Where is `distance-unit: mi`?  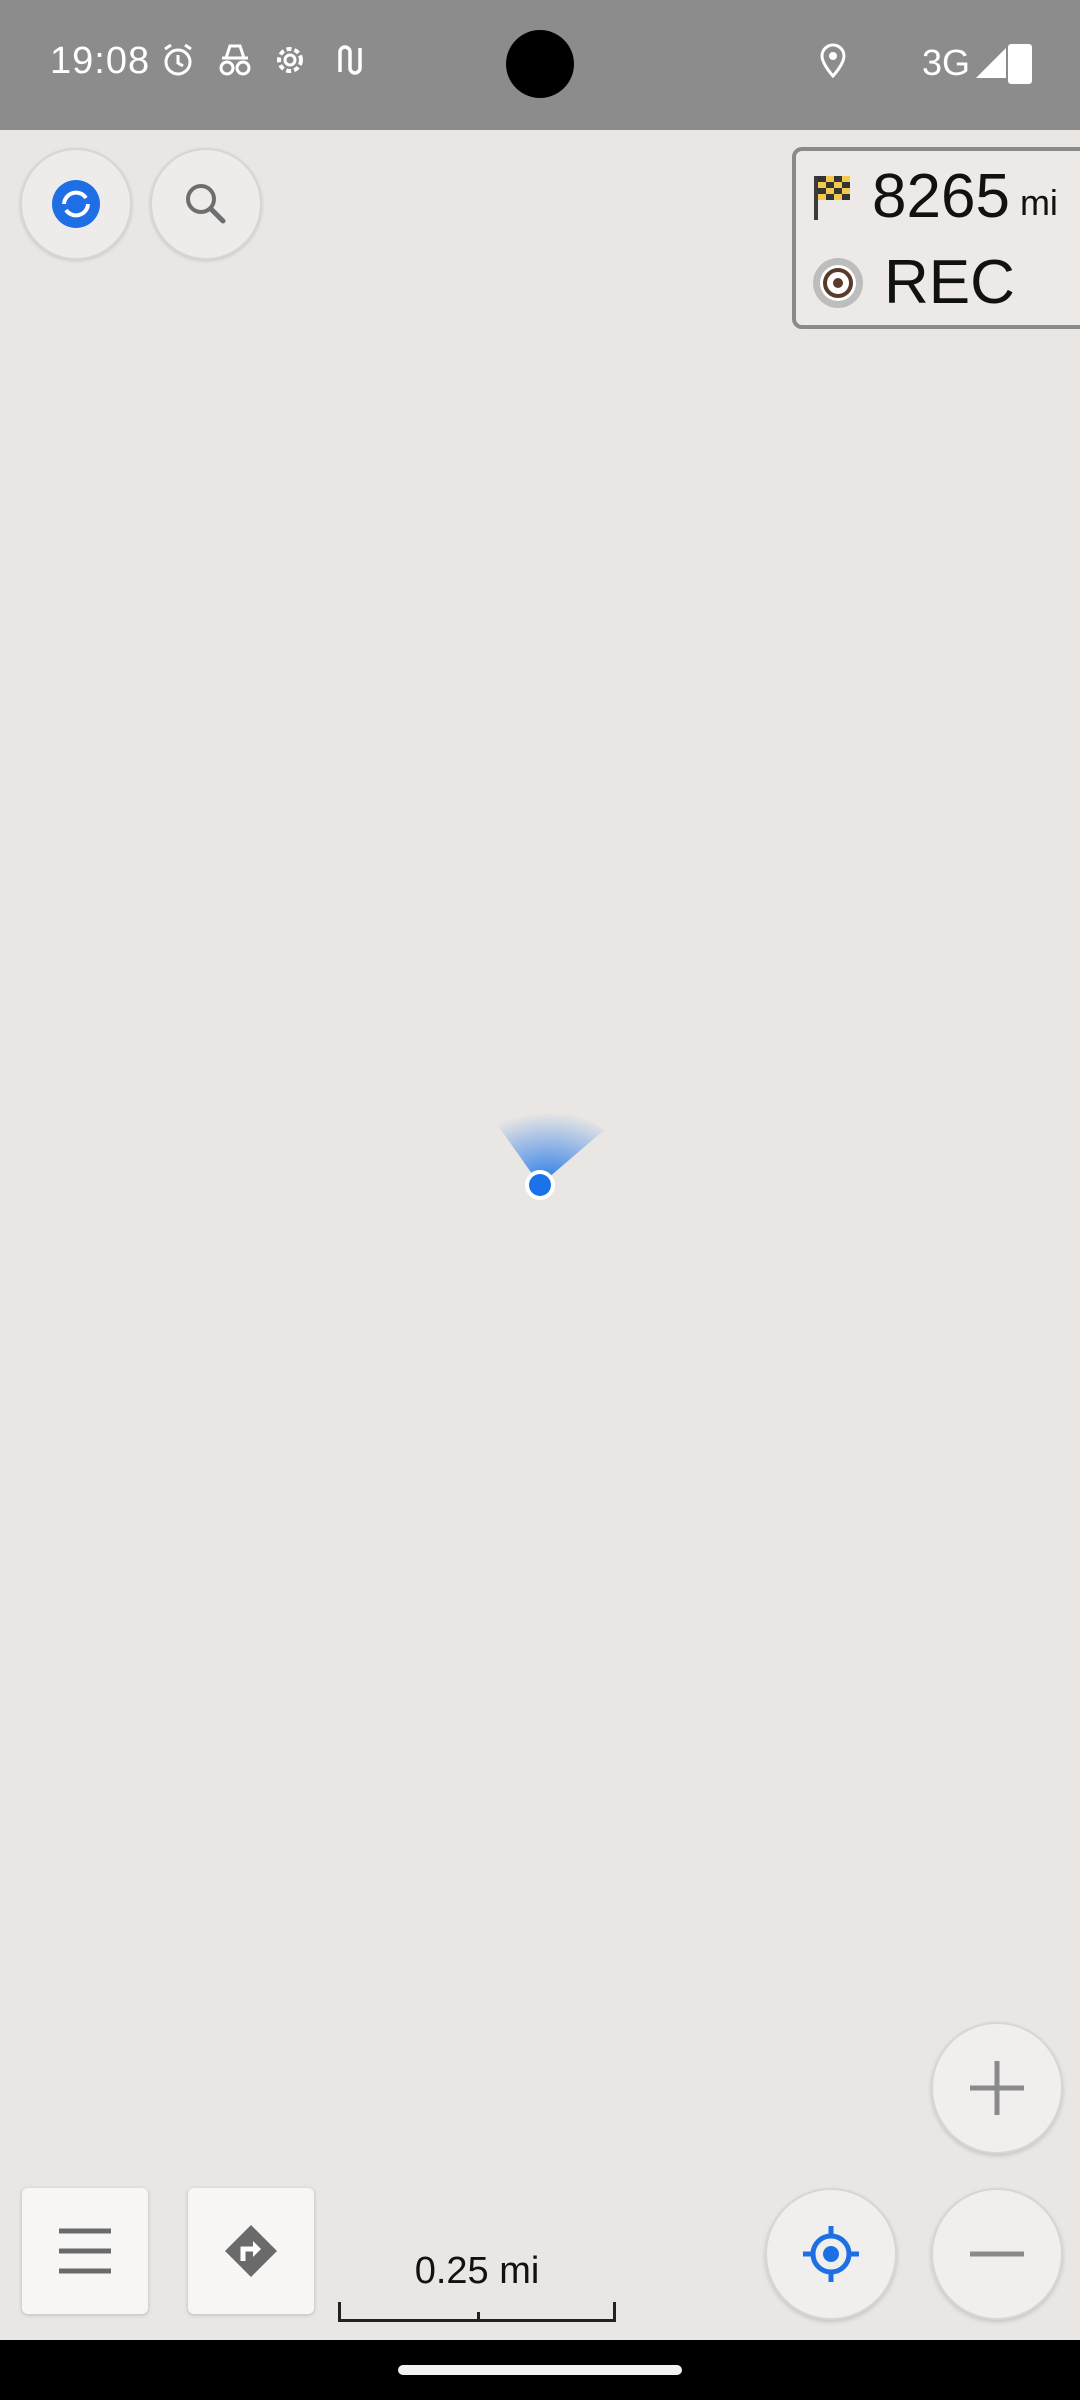 distance-unit: mi is located at coordinates (1038, 202).